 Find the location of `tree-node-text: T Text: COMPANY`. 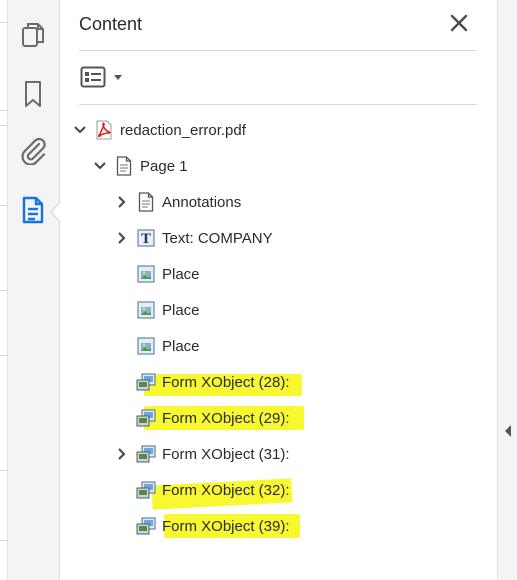

tree-node-text: T Text: COMPANY is located at coordinates (193, 238).